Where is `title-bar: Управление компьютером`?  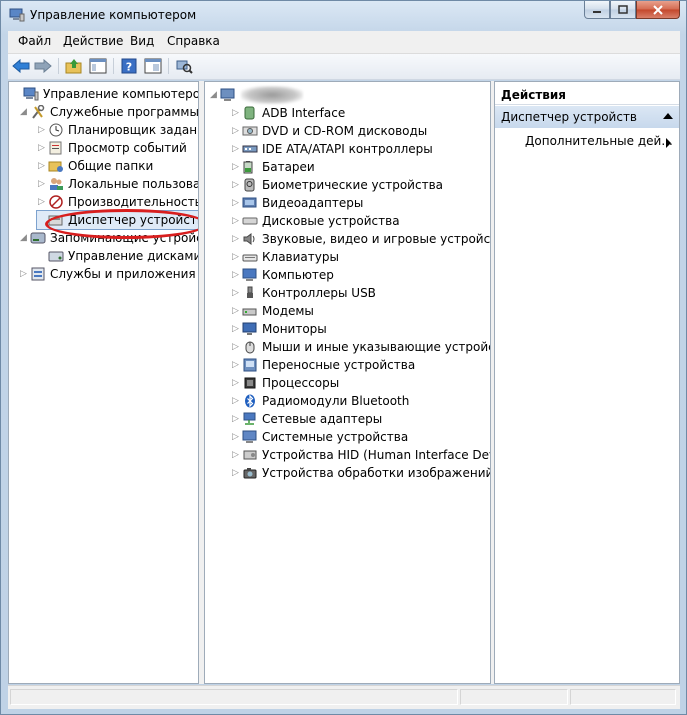
title-bar: Управление компьютером is located at coordinates (343, 16).